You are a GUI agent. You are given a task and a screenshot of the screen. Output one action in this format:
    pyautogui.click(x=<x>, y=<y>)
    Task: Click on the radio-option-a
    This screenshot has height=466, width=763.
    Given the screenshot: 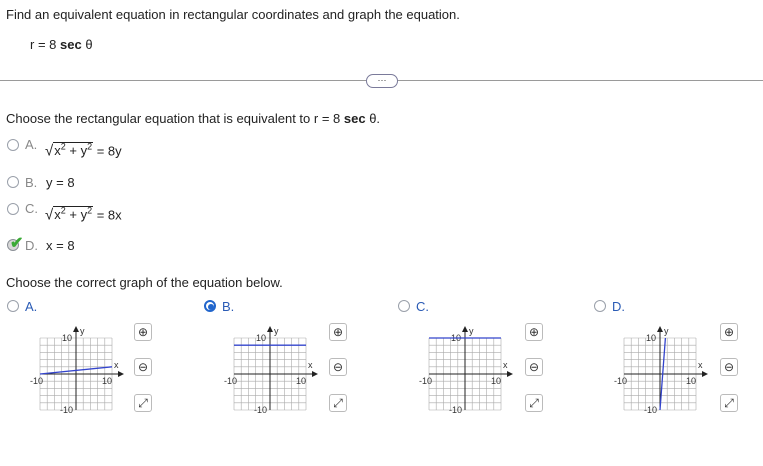 What is the action you would take?
    pyautogui.click(x=13, y=145)
    